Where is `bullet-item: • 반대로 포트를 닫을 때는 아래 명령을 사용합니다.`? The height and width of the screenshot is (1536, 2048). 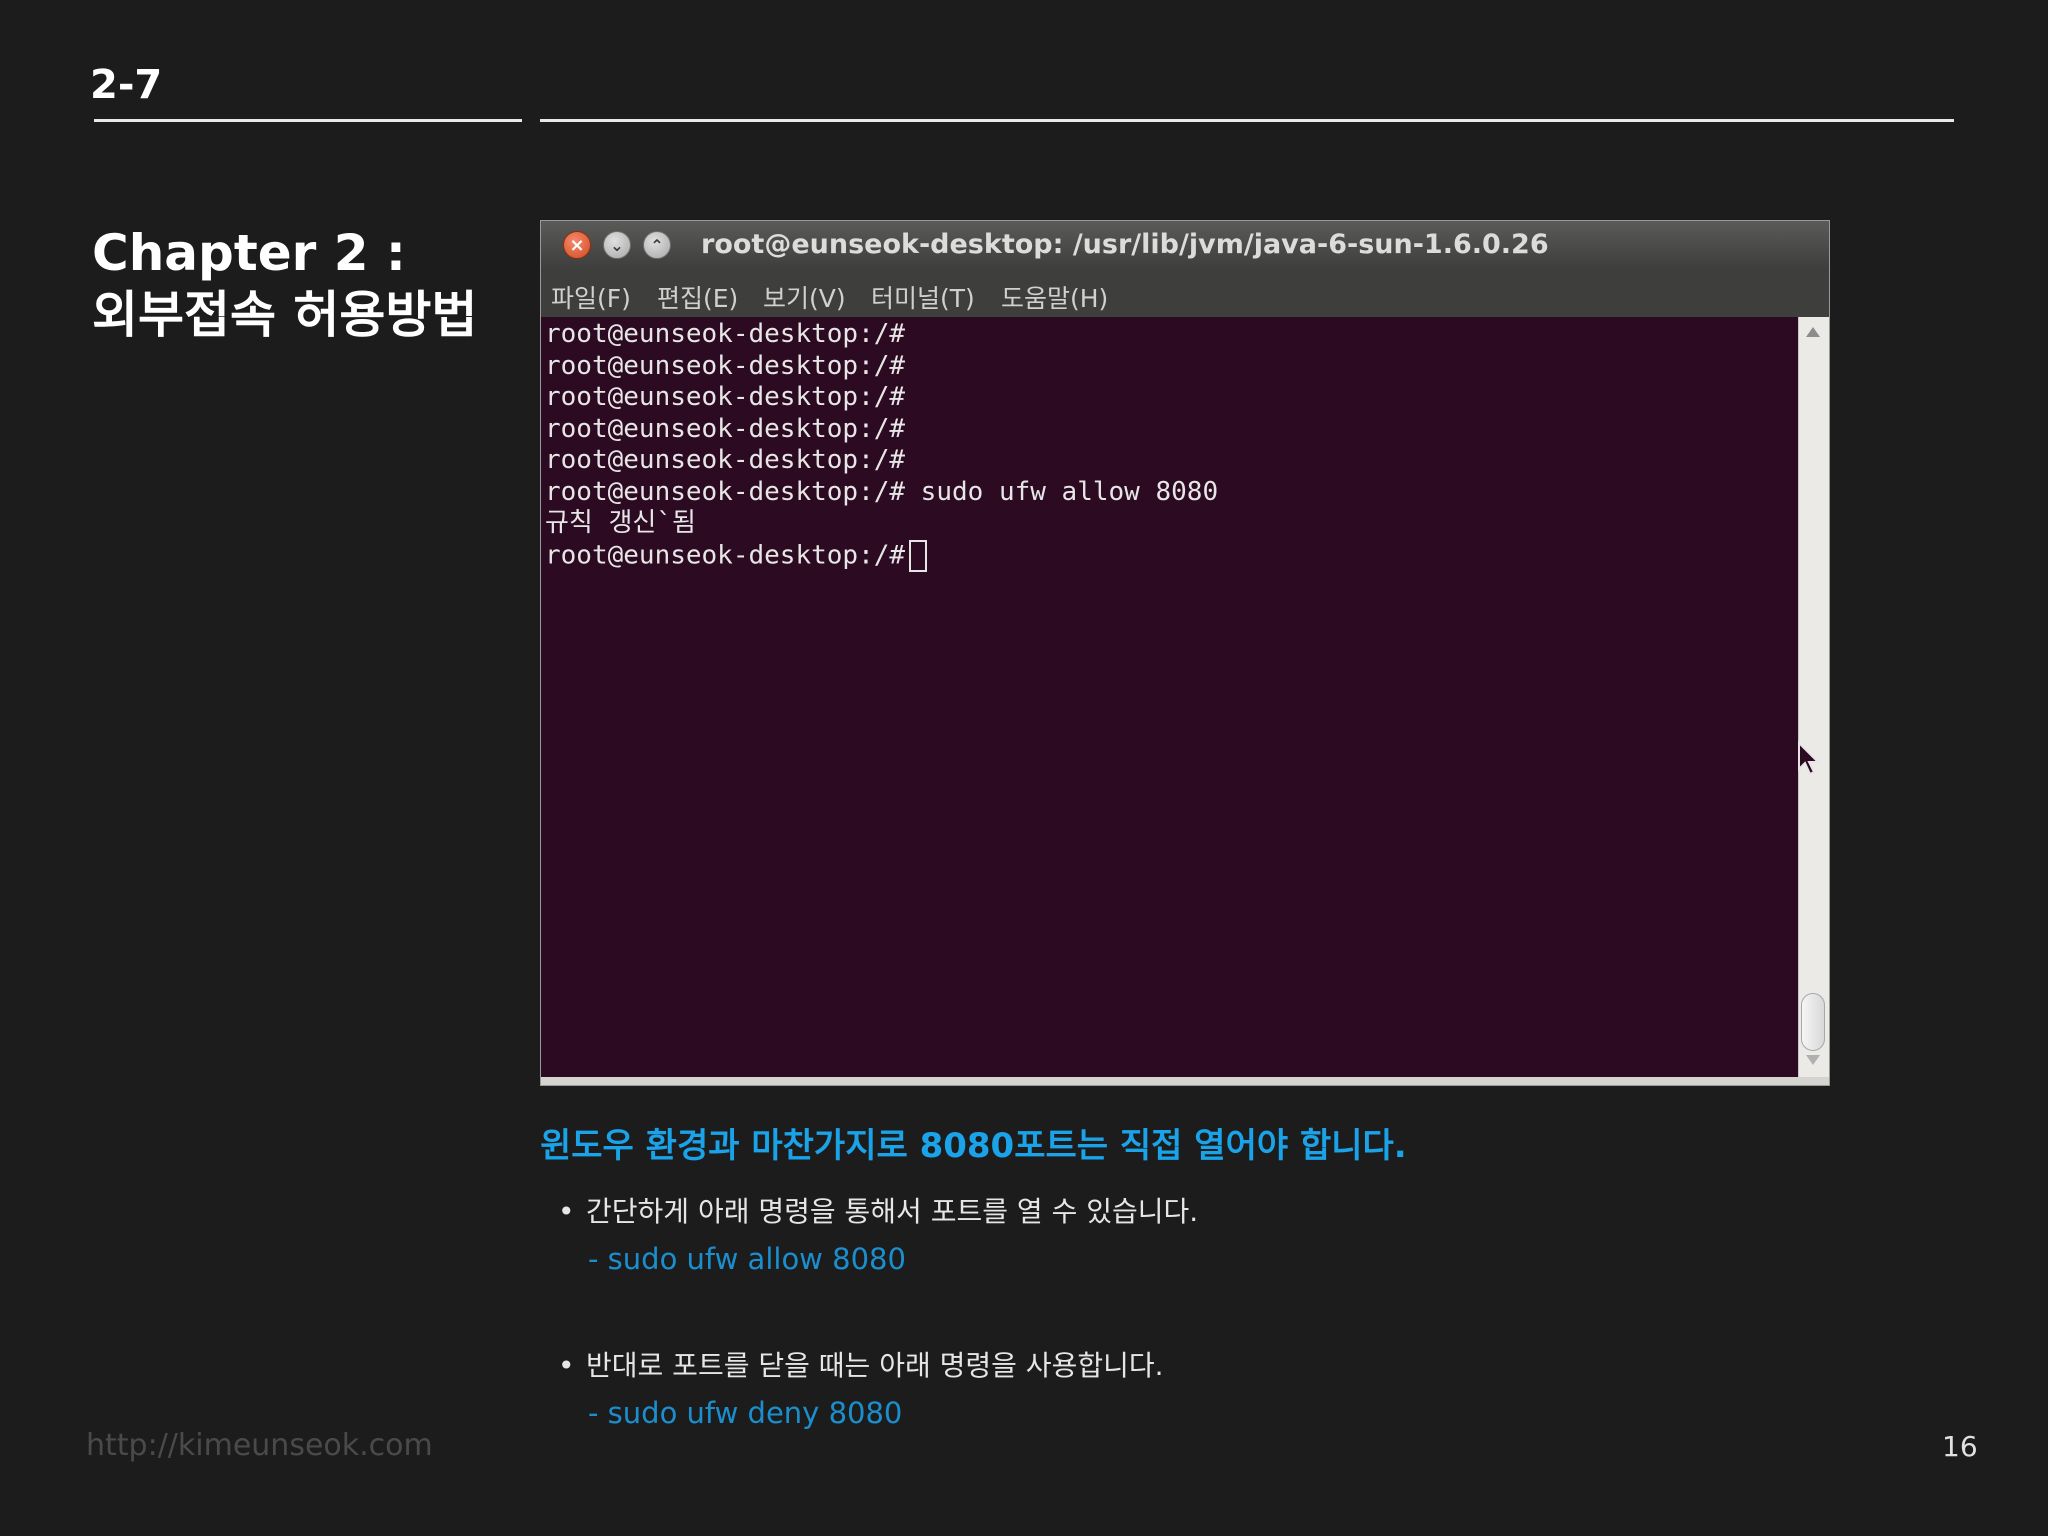 bullet-item: • 반대로 포트를 닫을 때는 아래 명령을 사용합니다. is located at coordinates (861, 1364).